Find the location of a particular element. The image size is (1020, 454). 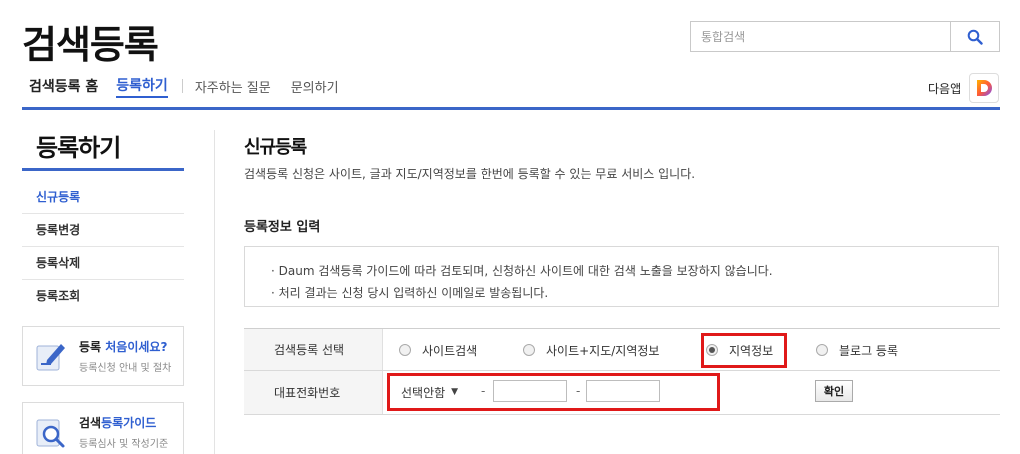

nav-faq: 자주하는 질문 is located at coordinates (233, 86).